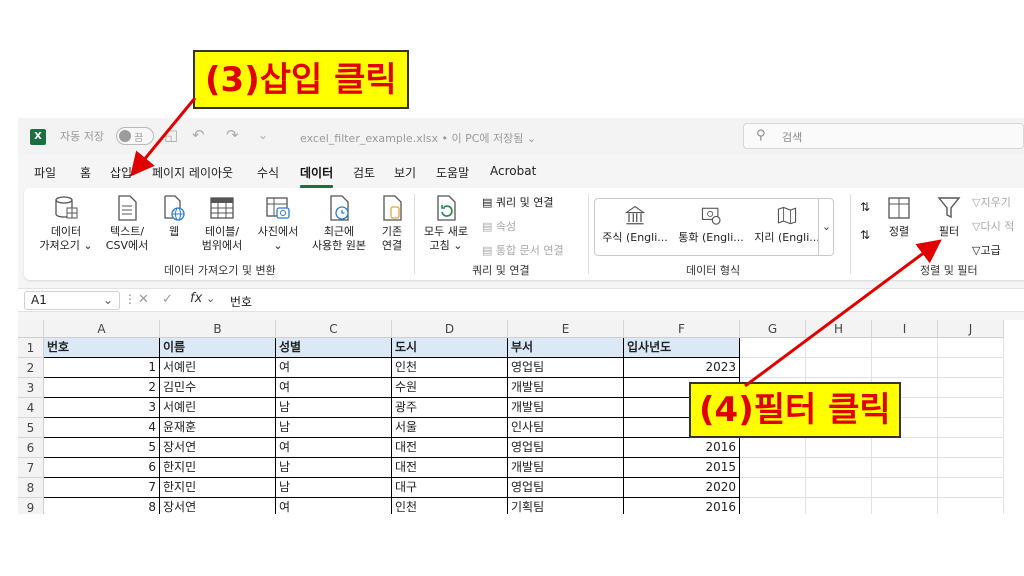 The width and height of the screenshot is (1024, 576). What do you see at coordinates (167, 299) in the screenshot?
I see `enter-check-icon: ✓` at bounding box center [167, 299].